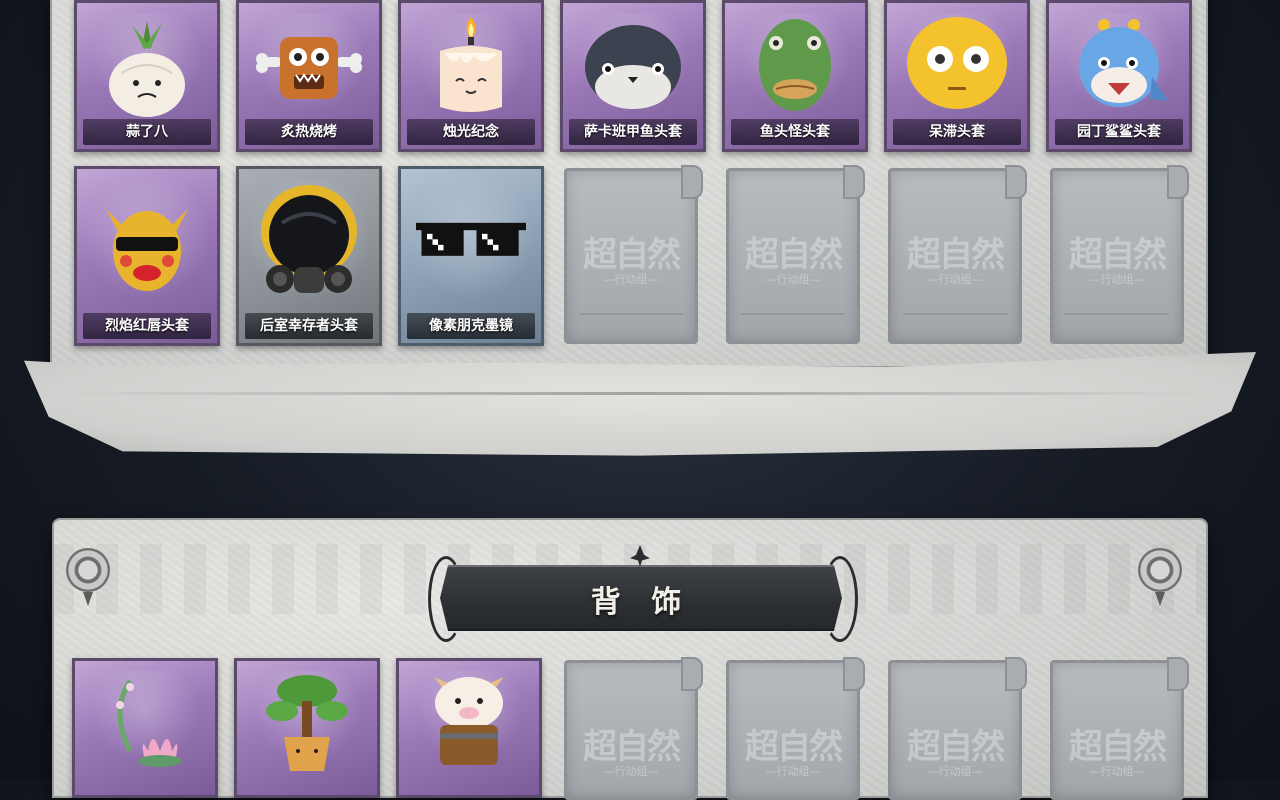  What do you see at coordinates (309, 68) in the screenshot?
I see `grilled-meat-face-icon` at bounding box center [309, 68].